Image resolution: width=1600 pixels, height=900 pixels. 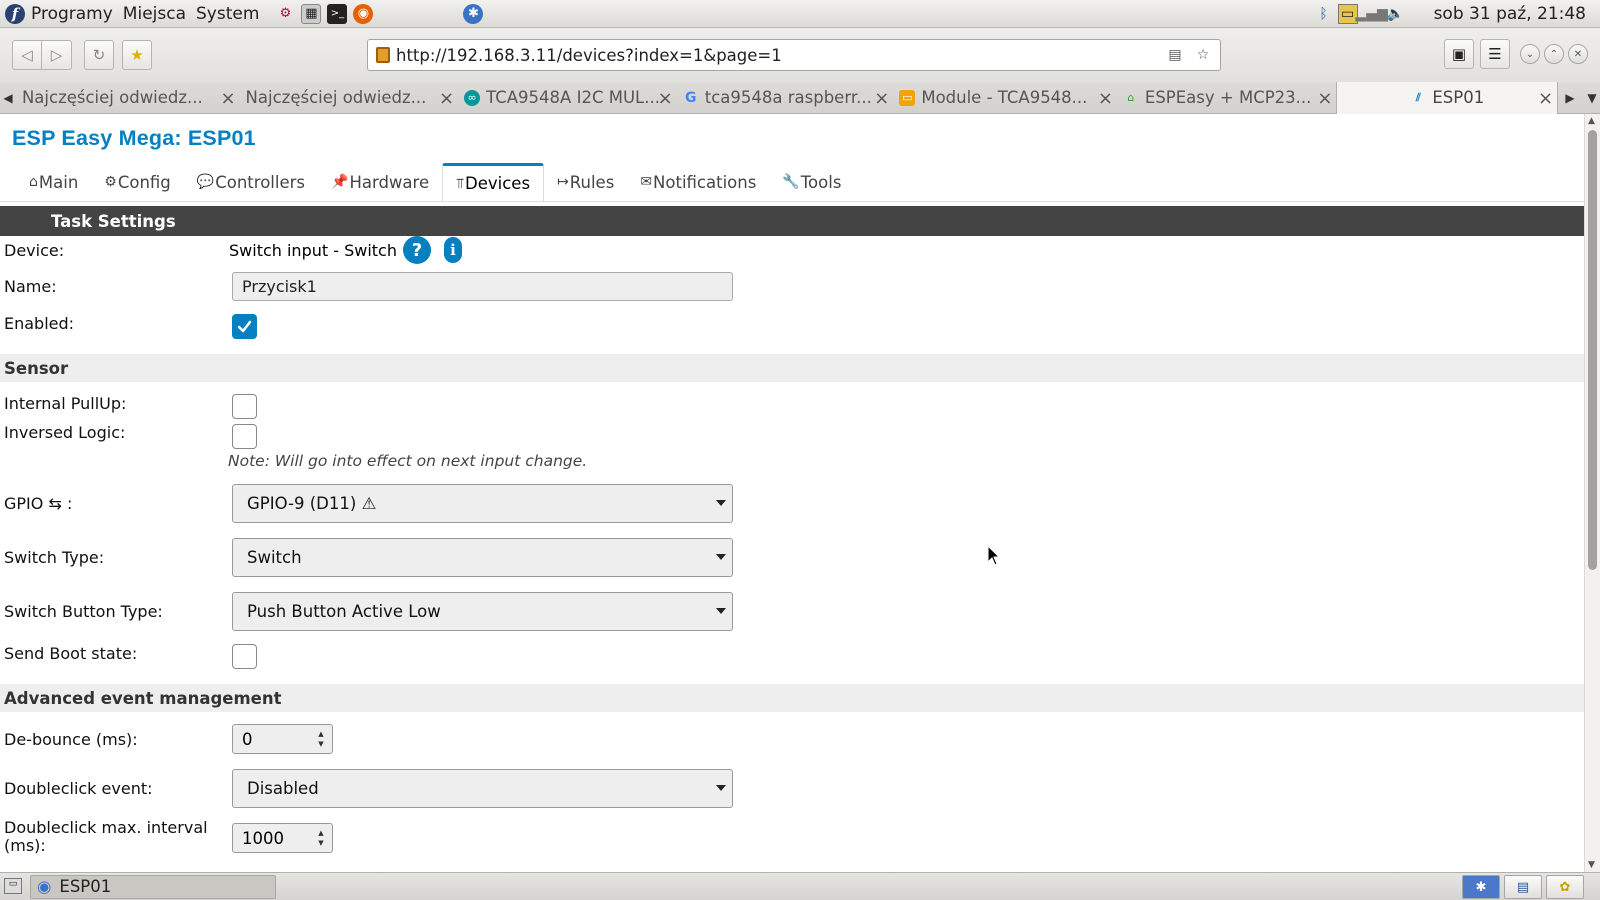 I want to click on bookmark-star-icon: ★, so click(x=137, y=55).